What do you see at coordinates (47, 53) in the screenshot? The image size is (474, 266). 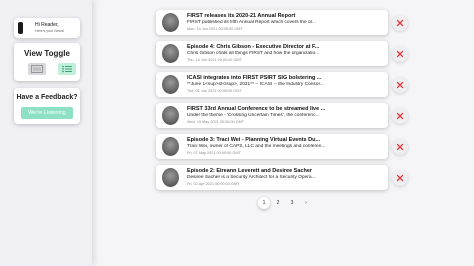 I see `view-toggle-title: View Toggle` at bounding box center [47, 53].